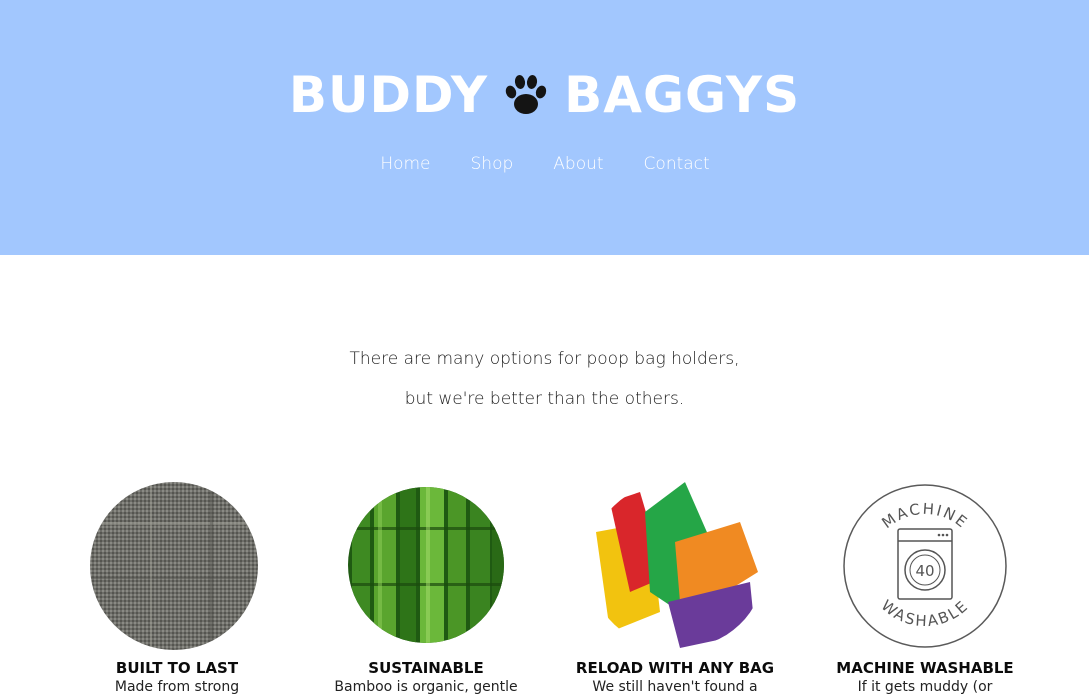 The image size is (1089, 696). Describe the element at coordinates (174, 566) in the screenshot. I see `fabric-texture-image` at that location.